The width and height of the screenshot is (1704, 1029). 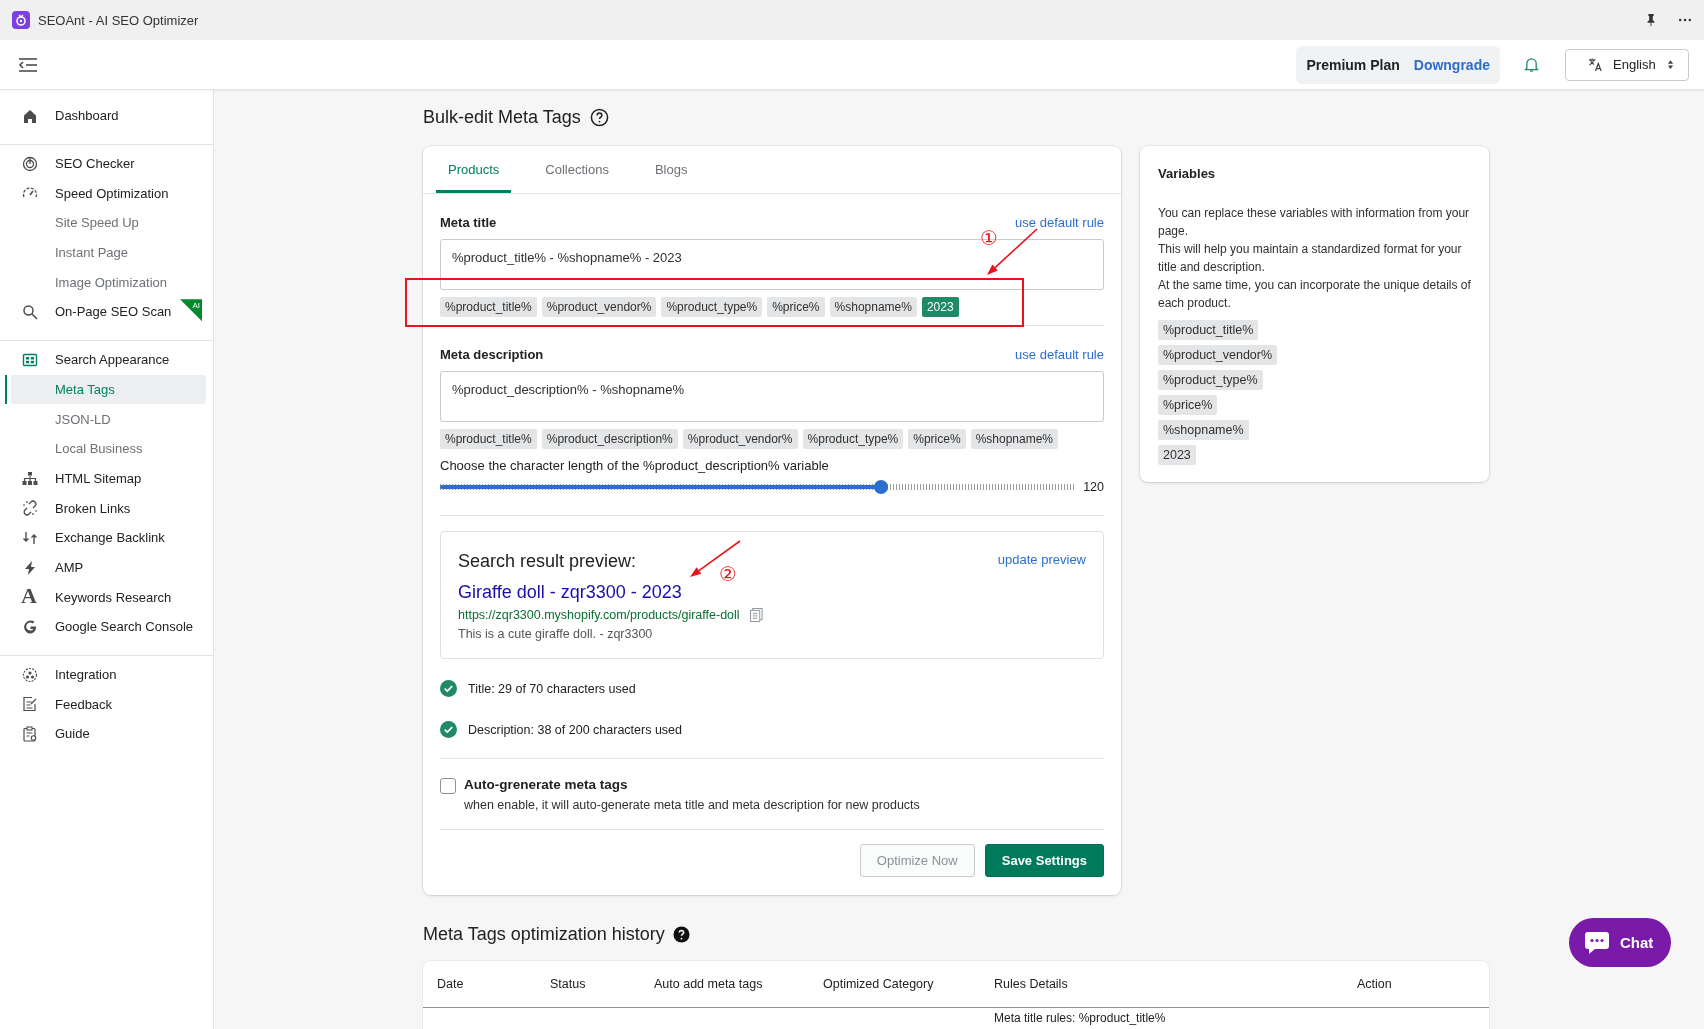 What do you see at coordinates (448, 786) in the screenshot?
I see `checkbox` at bounding box center [448, 786].